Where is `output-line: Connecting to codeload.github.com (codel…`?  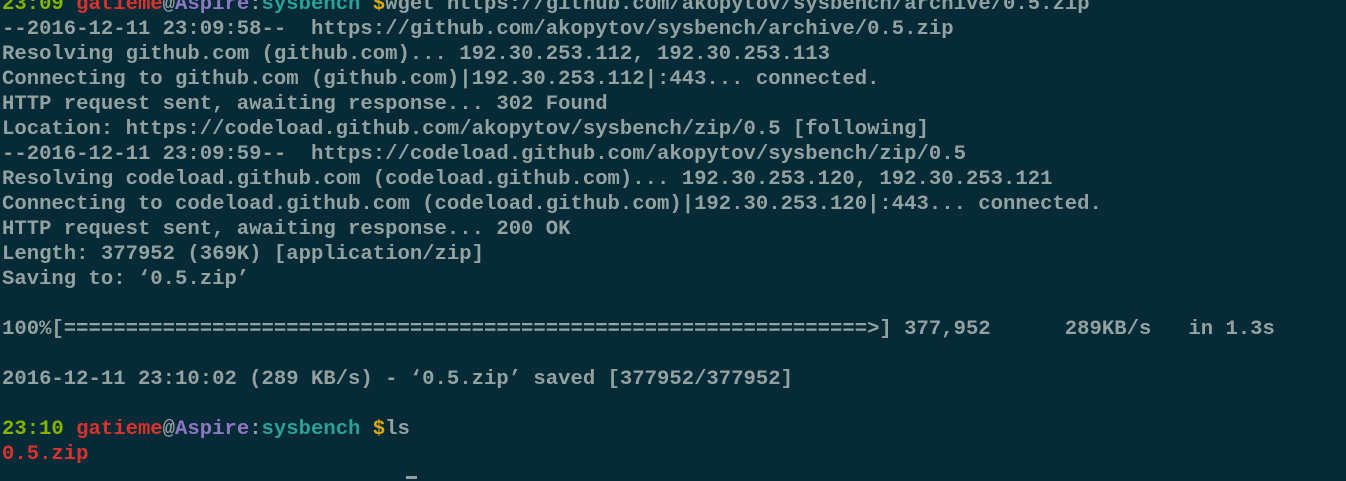
output-line: Connecting to codeload.github.com (codel… is located at coordinates (552, 204).